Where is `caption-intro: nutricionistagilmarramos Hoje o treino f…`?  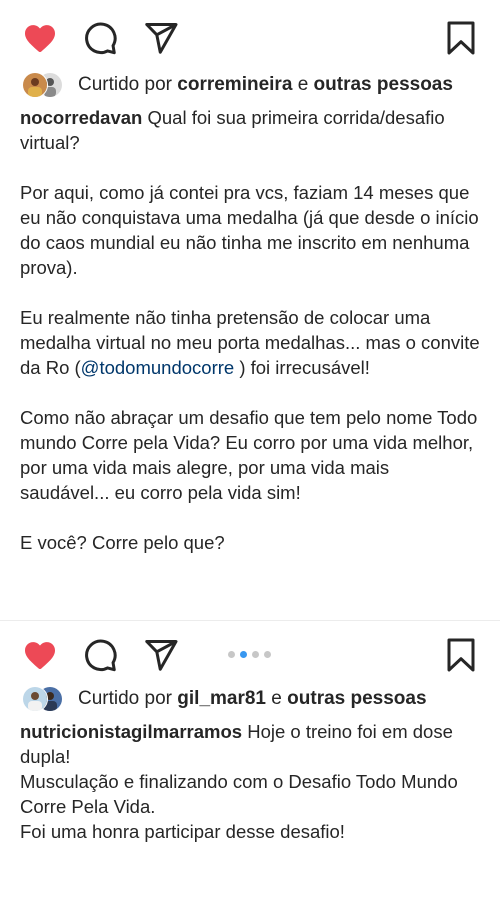
caption-intro: nutricionistagilmarramos Hoje o treino f… is located at coordinates (250, 744).